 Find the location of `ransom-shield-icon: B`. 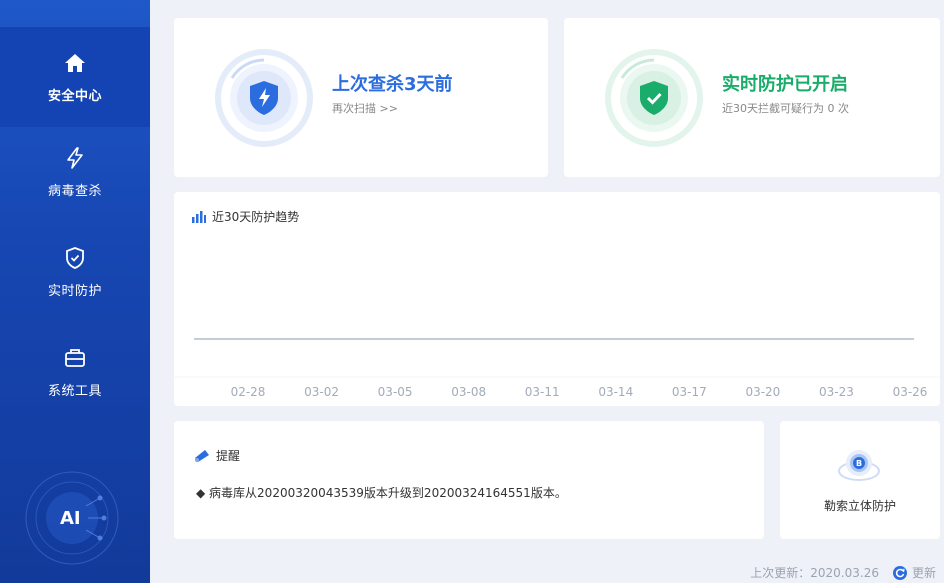

ransom-shield-icon: B is located at coordinates (859, 465).